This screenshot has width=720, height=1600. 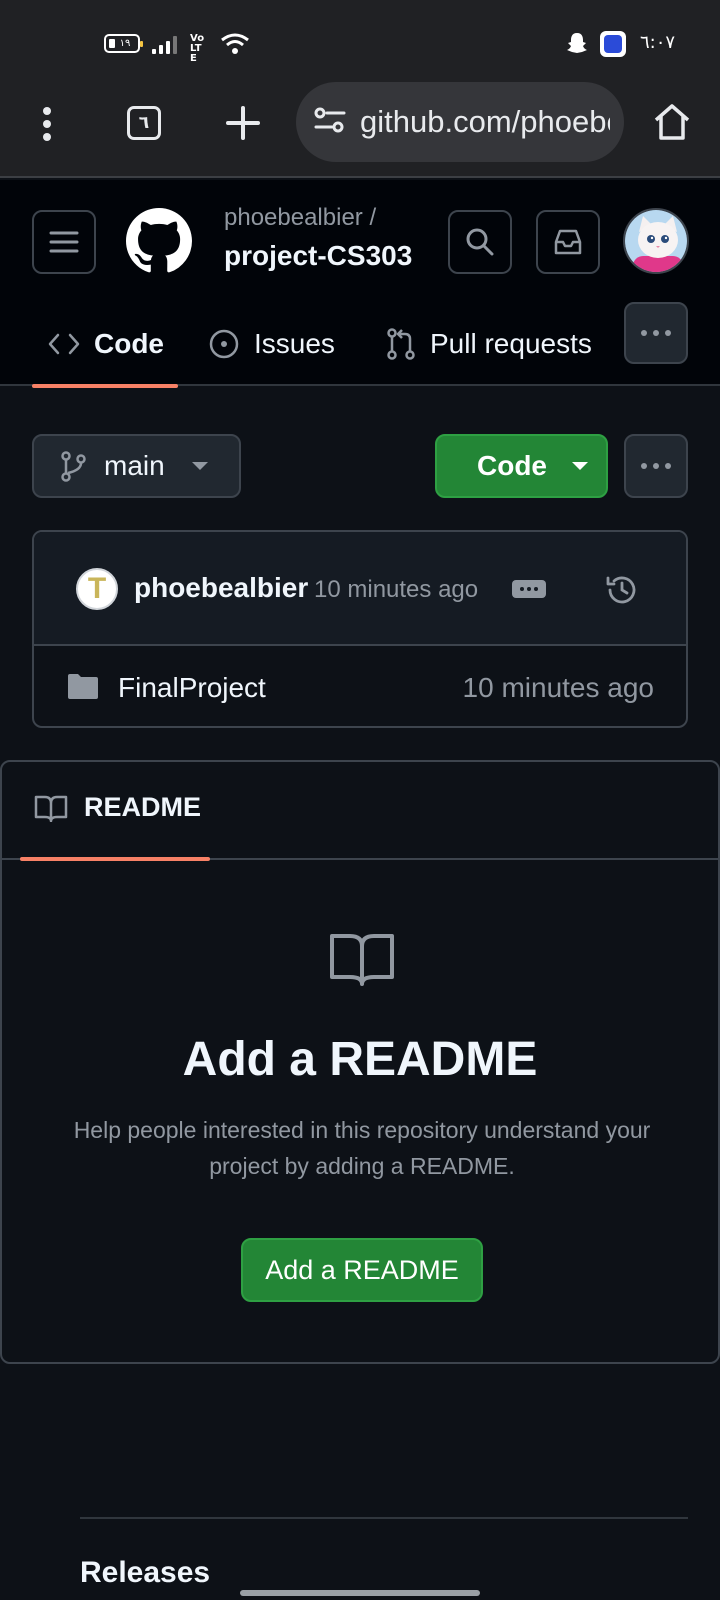 I want to click on code-icon, so click(x=64, y=344).